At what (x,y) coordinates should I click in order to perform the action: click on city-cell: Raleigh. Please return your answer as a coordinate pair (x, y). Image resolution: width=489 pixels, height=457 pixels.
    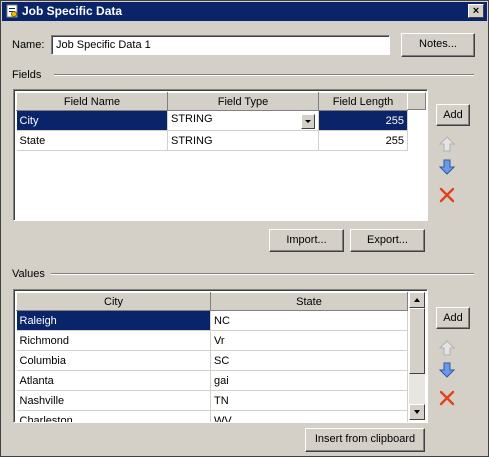
    Looking at the image, I should click on (113, 320).